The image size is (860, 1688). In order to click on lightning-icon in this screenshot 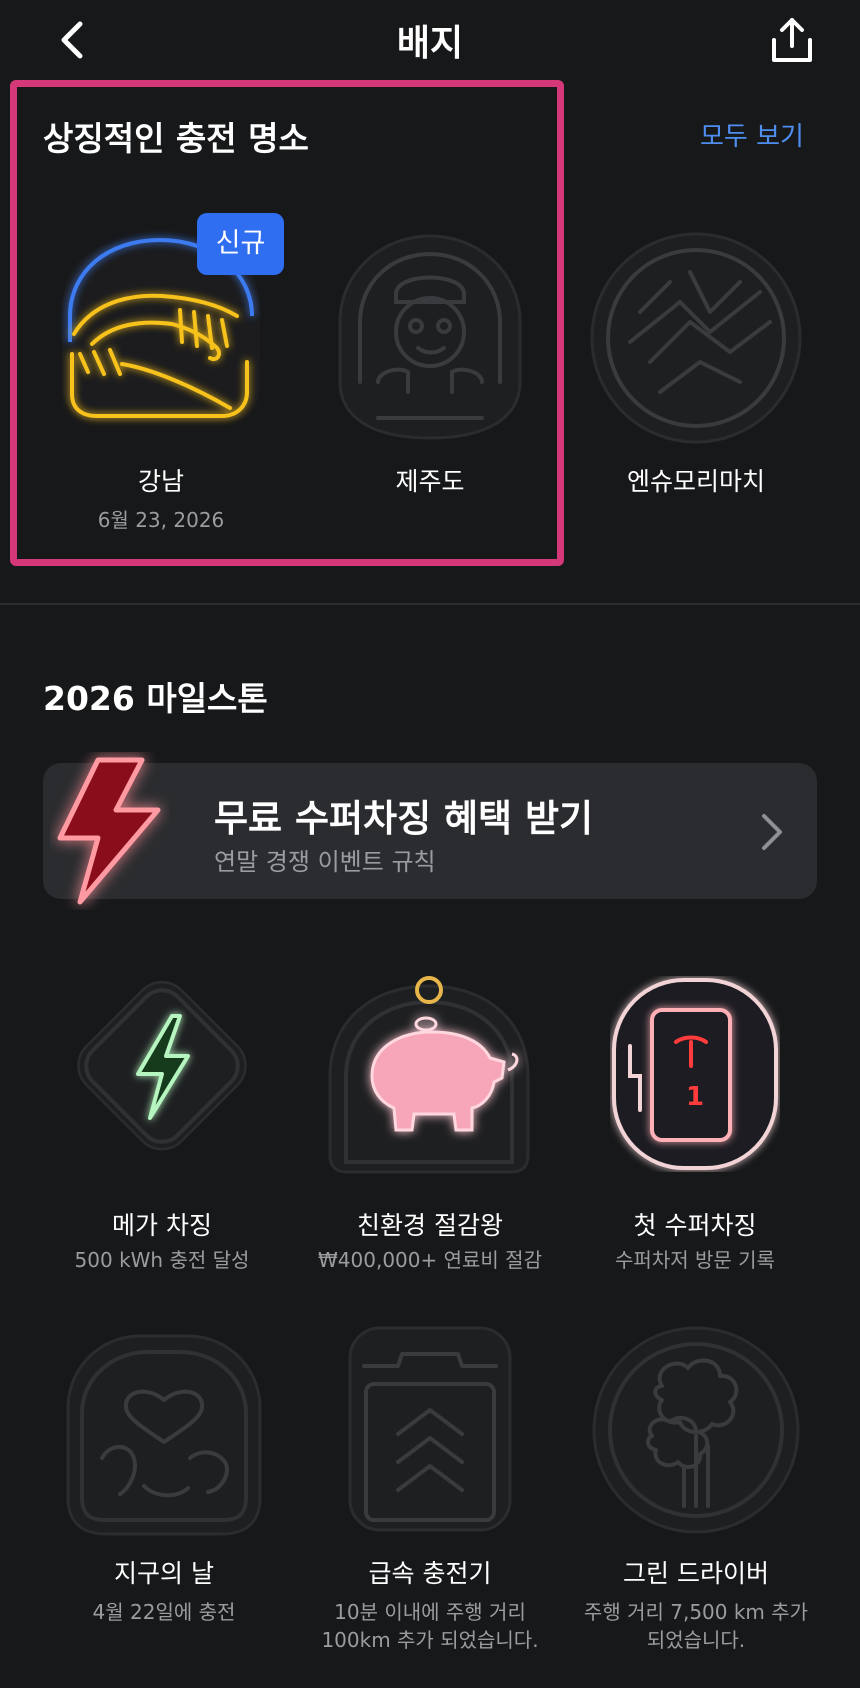, I will do `click(109, 831)`.